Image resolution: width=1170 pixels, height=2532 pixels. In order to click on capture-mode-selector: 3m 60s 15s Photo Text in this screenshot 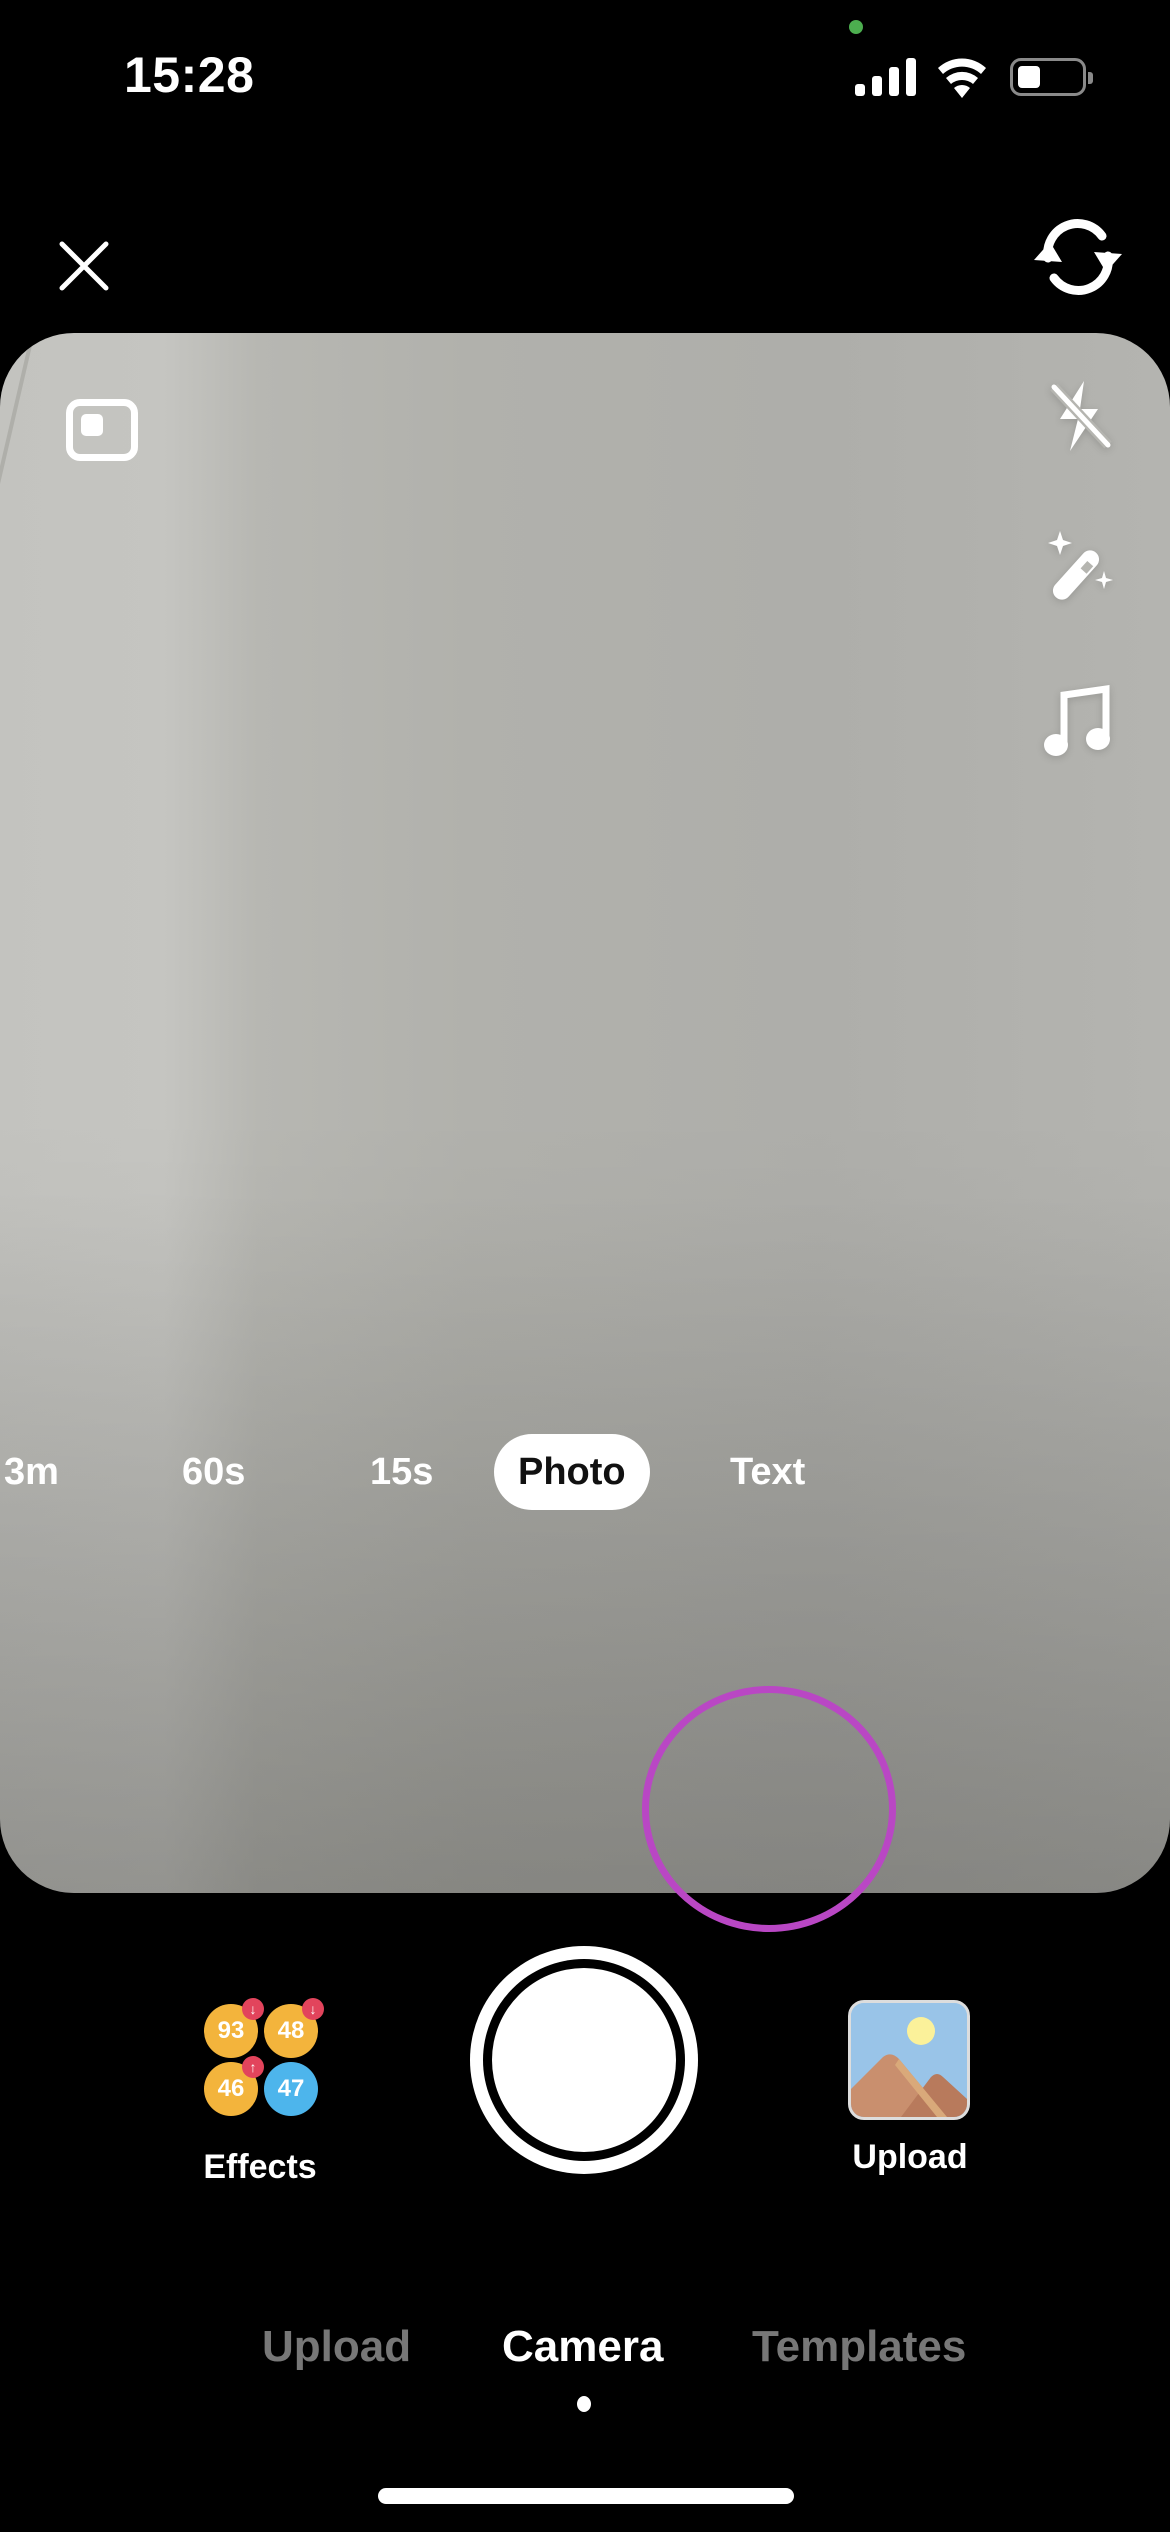, I will do `click(585, 1482)`.